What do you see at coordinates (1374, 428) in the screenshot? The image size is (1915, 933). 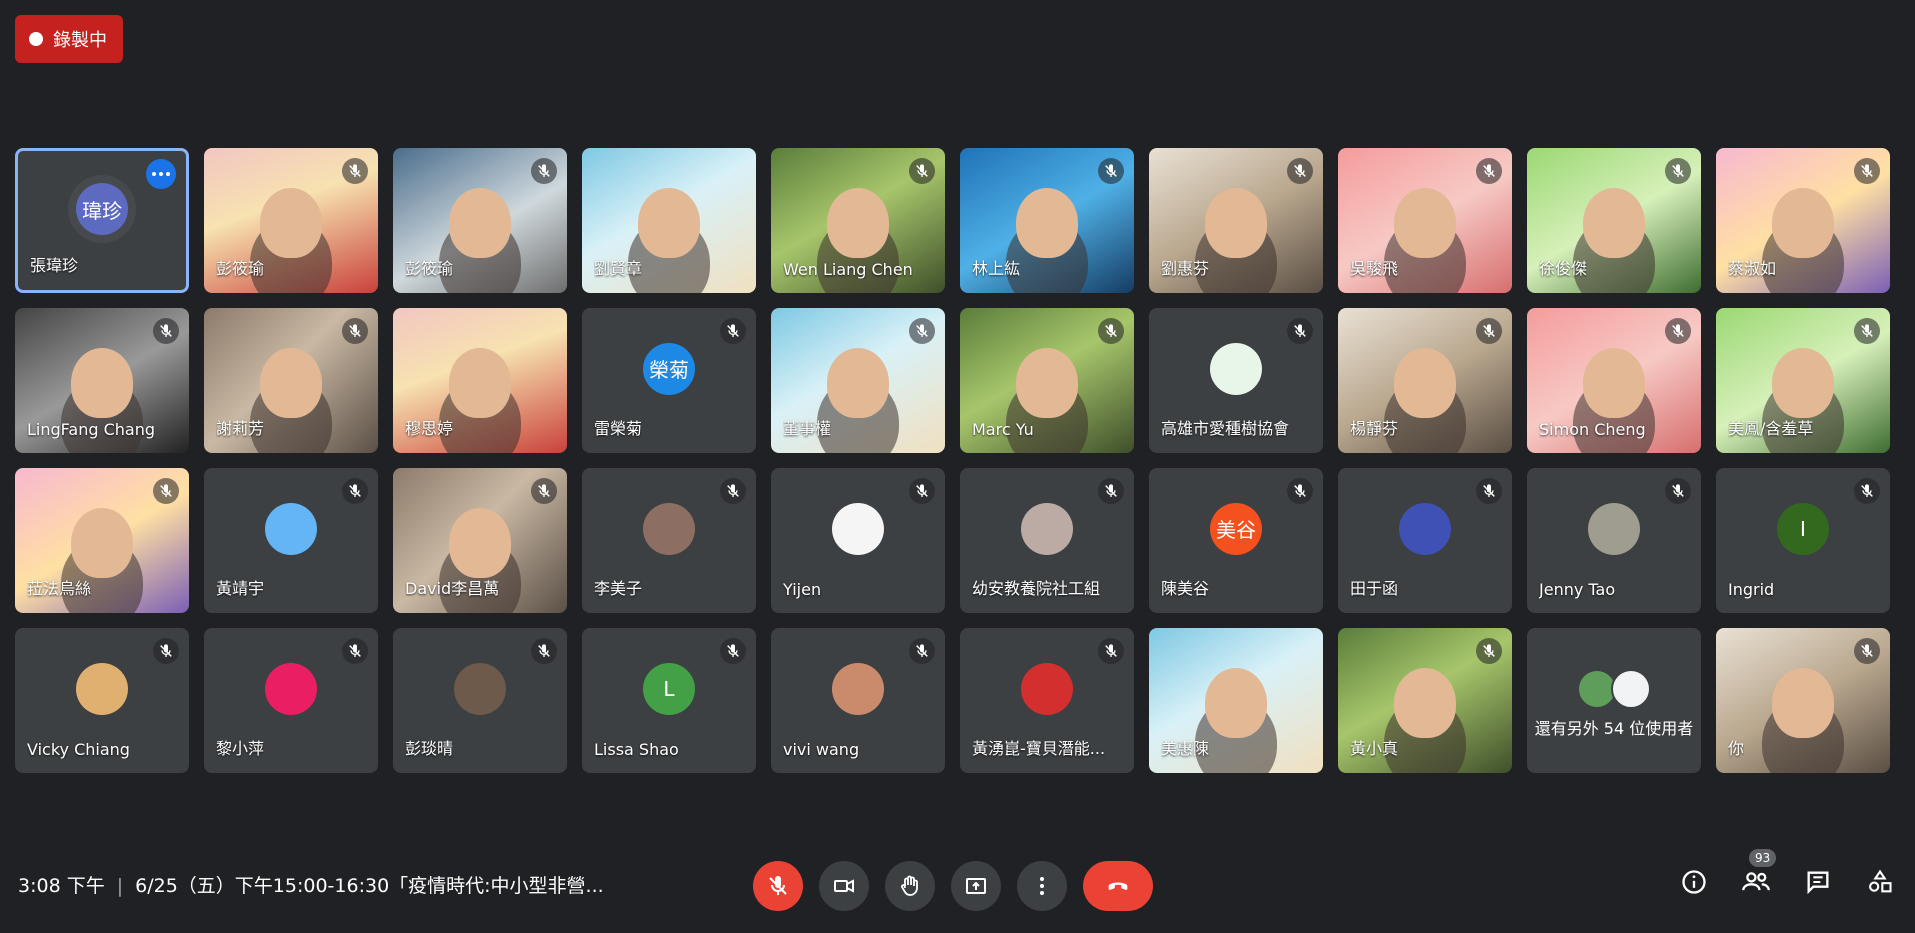 I see `participant-name: 楊靜芬` at bounding box center [1374, 428].